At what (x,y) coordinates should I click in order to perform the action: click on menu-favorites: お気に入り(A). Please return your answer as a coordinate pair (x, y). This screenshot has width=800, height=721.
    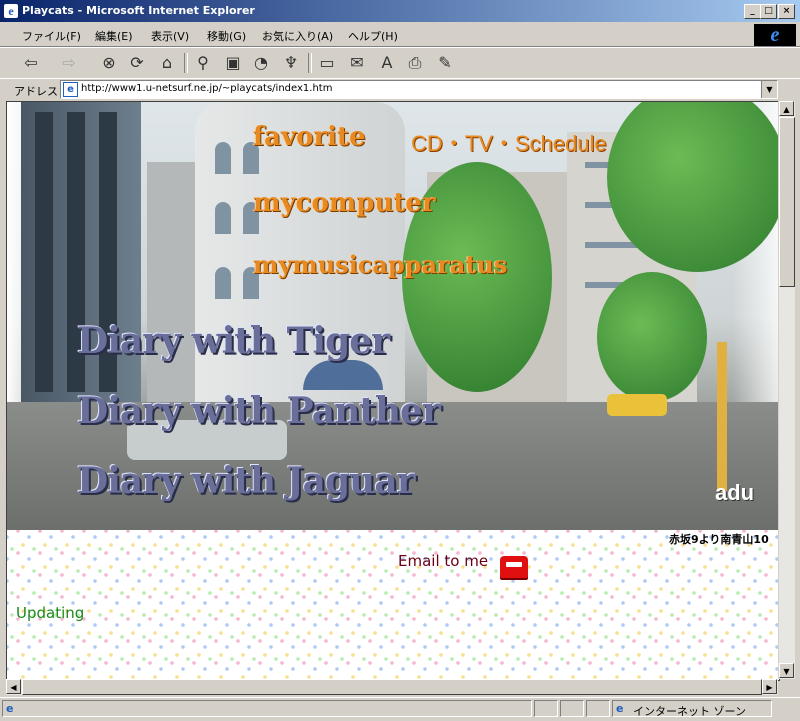
    Looking at the image, I should click on (297, 36).